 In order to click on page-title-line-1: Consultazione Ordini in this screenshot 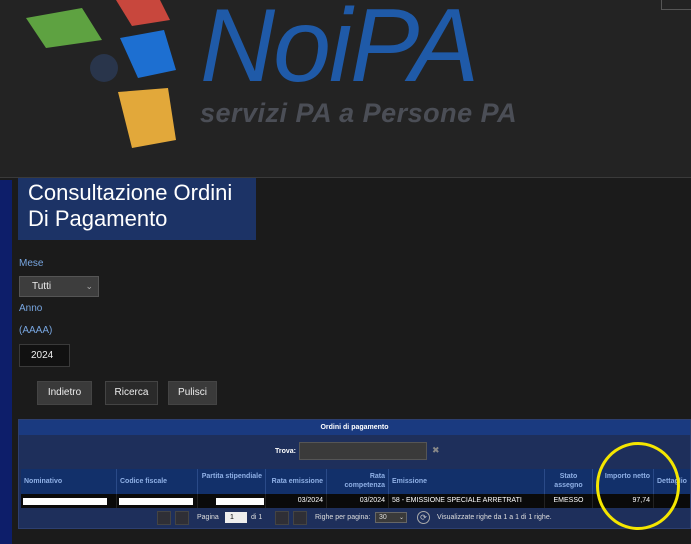, I will do `click(130, 192)`.